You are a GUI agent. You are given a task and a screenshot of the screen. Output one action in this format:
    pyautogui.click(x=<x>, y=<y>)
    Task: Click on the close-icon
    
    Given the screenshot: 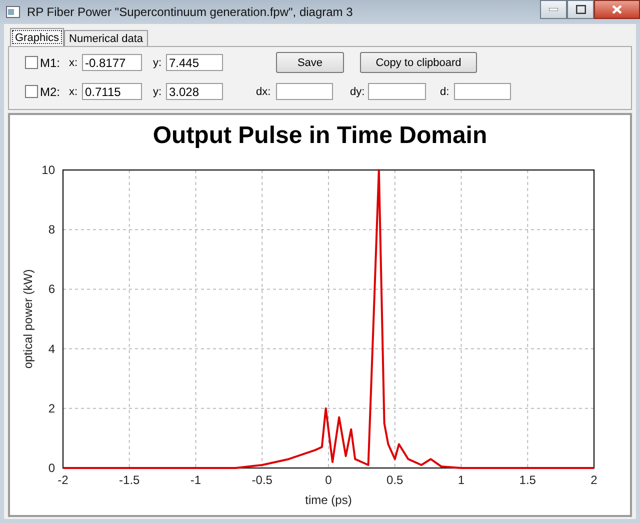 What is the action you would take?
    pyautogui.click(x=617, y=9)
    